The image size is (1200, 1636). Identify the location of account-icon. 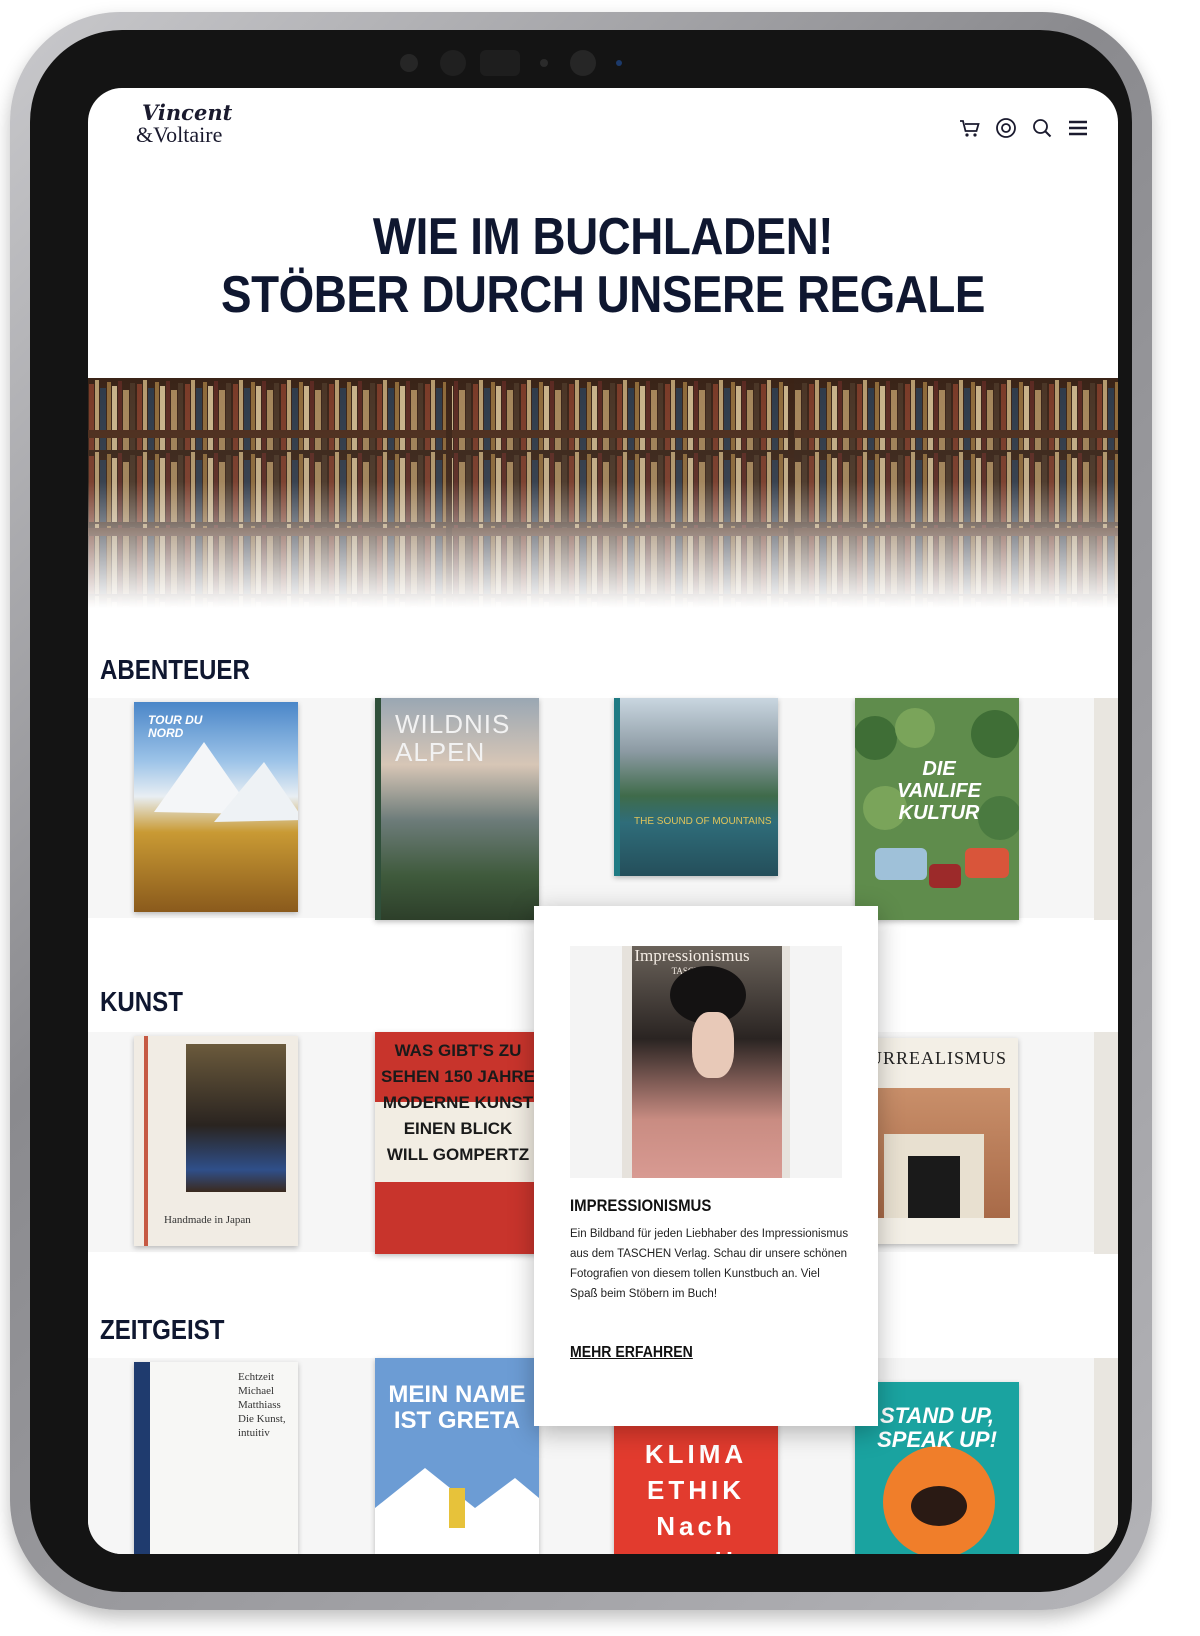
(1006, 128).